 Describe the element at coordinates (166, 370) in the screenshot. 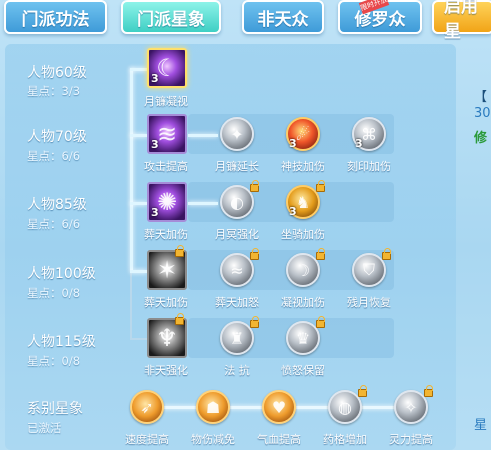

I see `skill-label: 非天强化` at that location.